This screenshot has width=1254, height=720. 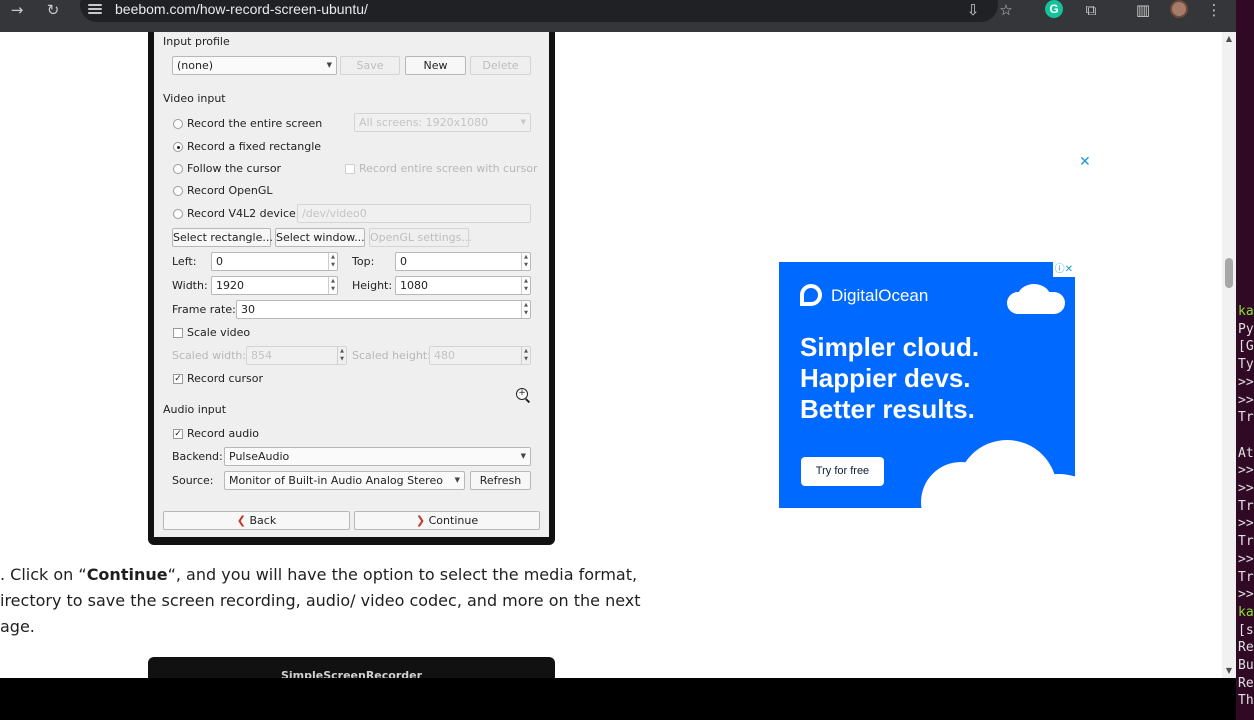 I want to click on radio-follow-cursor, so click(x=178, y=169).